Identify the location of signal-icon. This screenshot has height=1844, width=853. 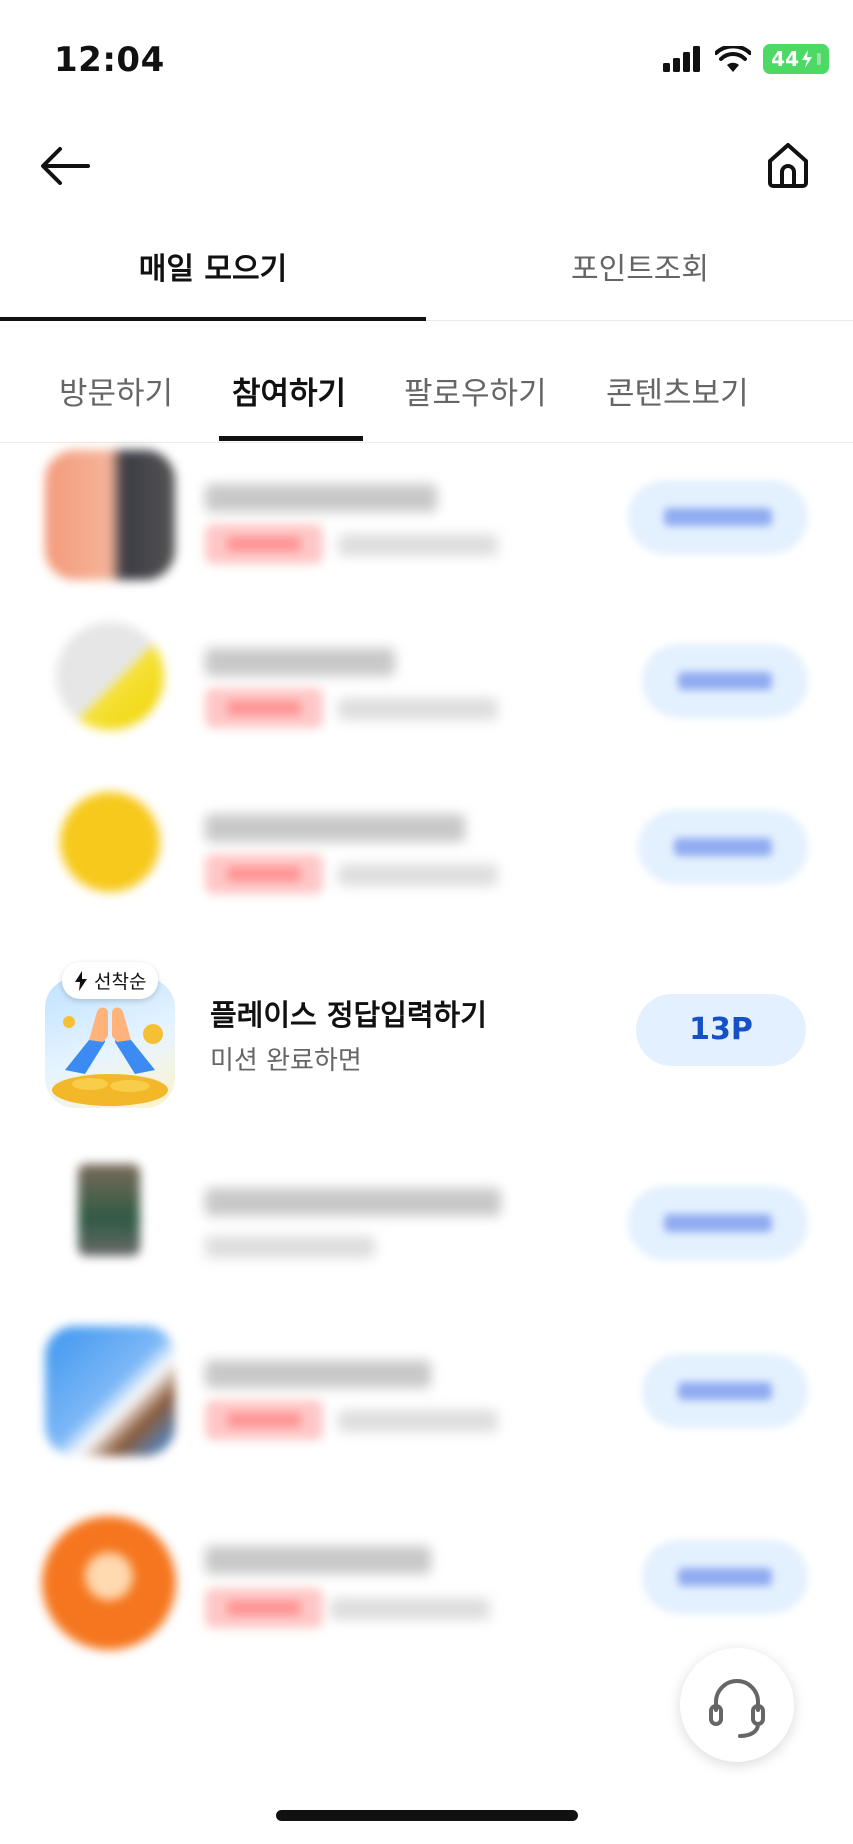
(682, 59).